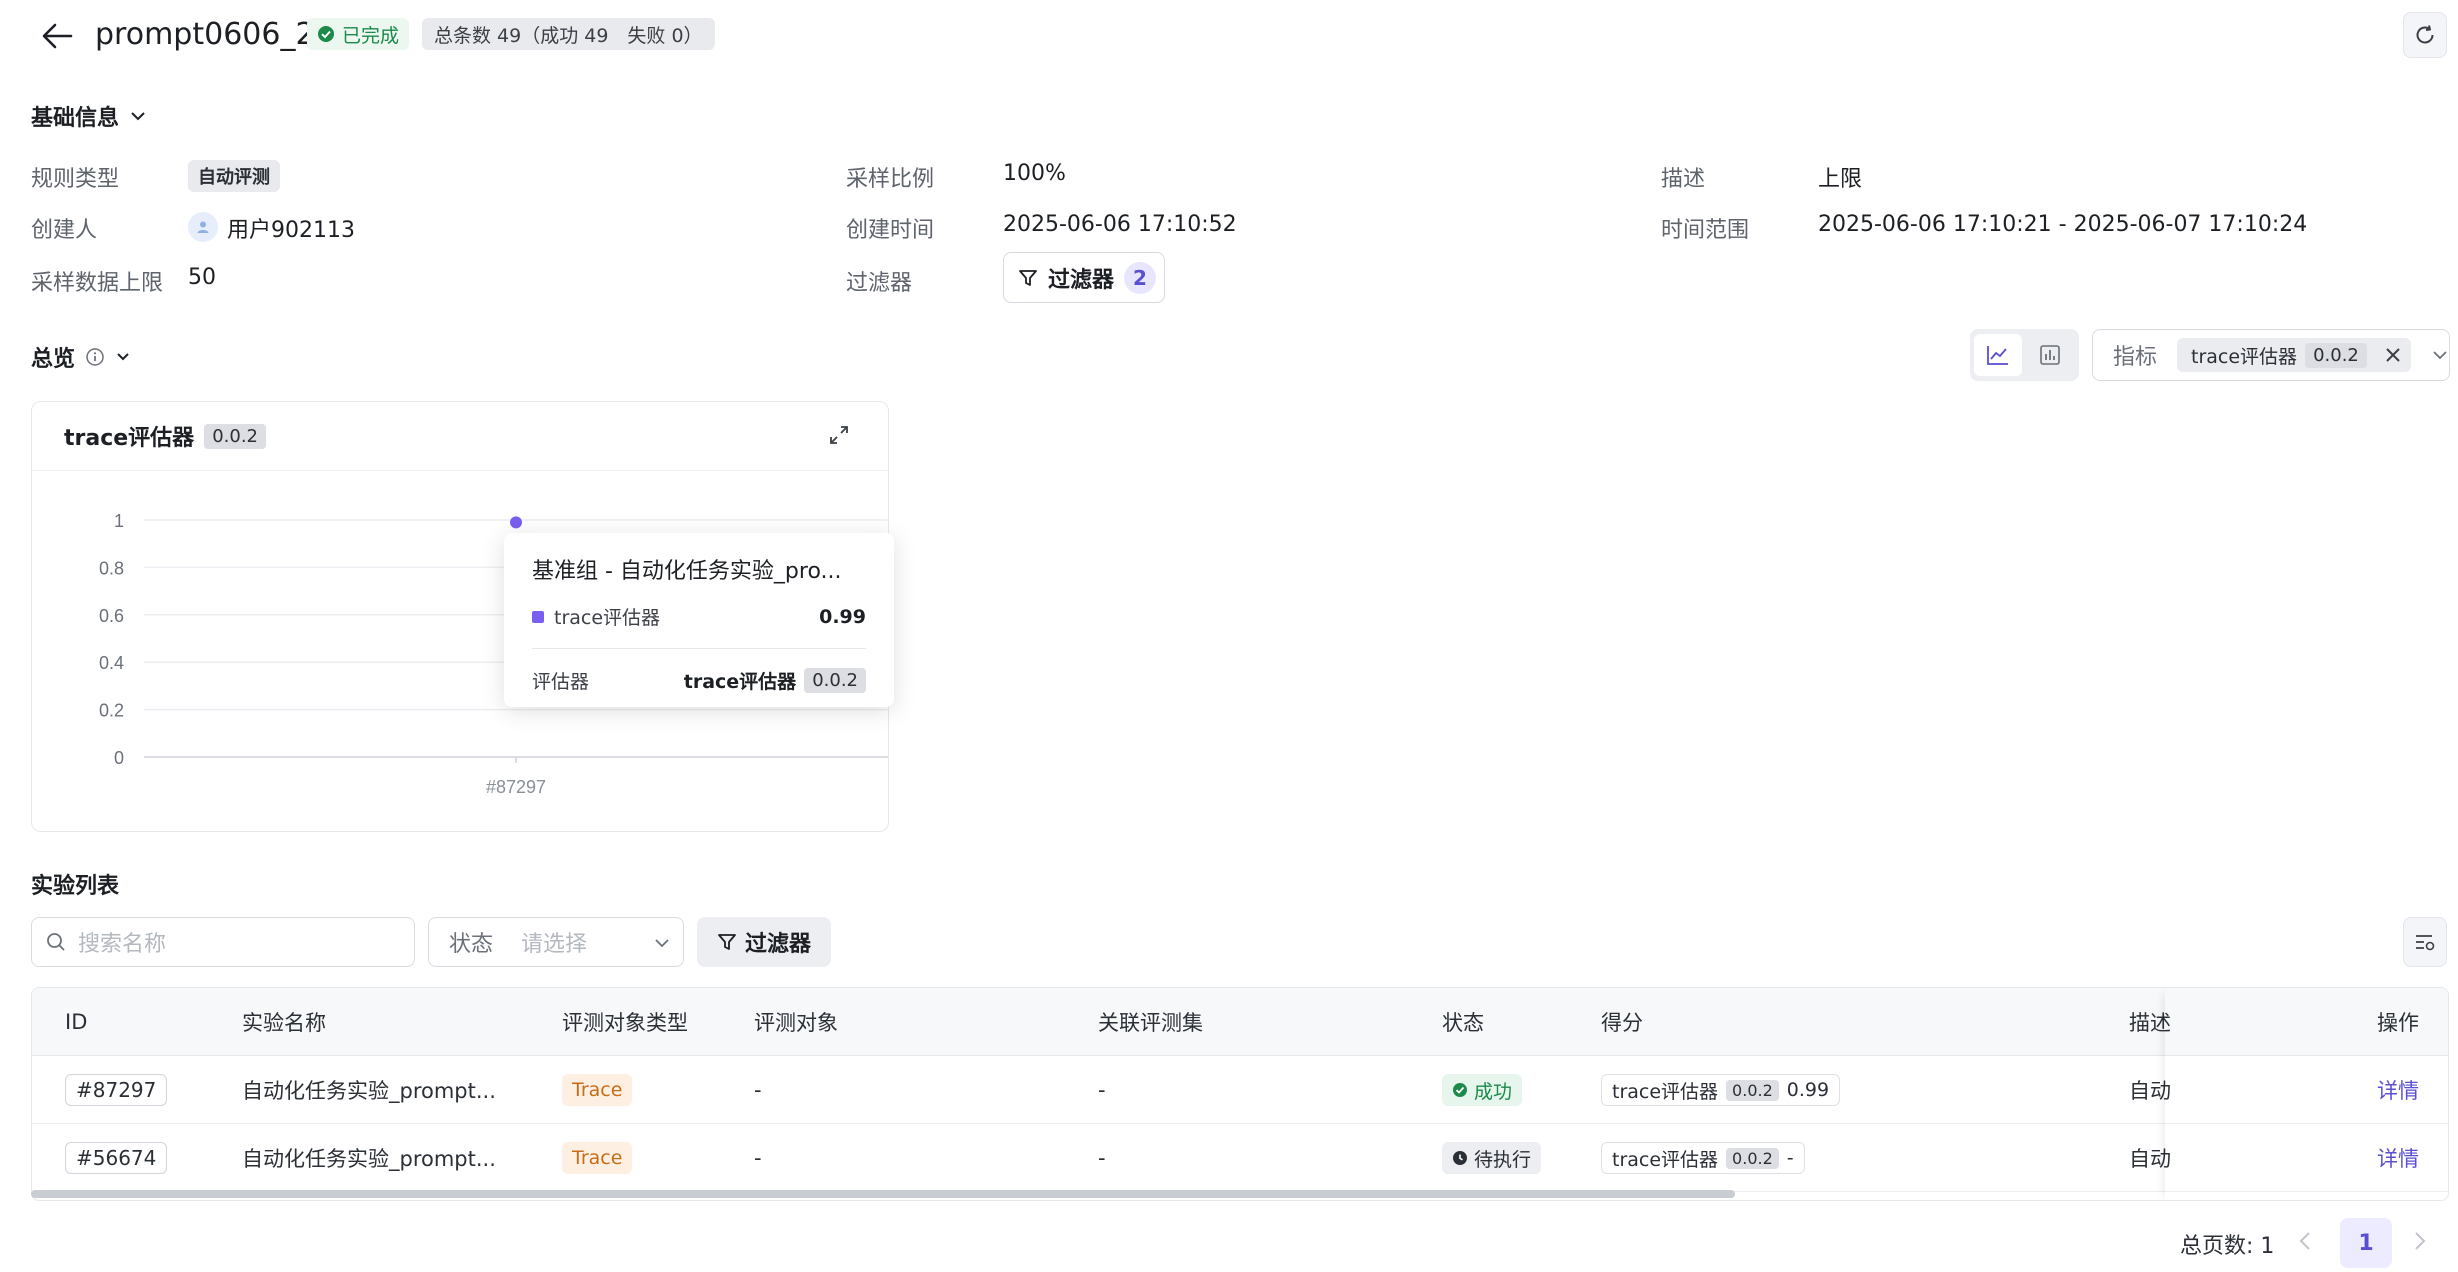 The image size is (2458, 1272). What do you see at coordinates (1150, 1023) in the screenshot?
I see `col-dataset: 关联评测集` at bounding box center [1150, 1023].